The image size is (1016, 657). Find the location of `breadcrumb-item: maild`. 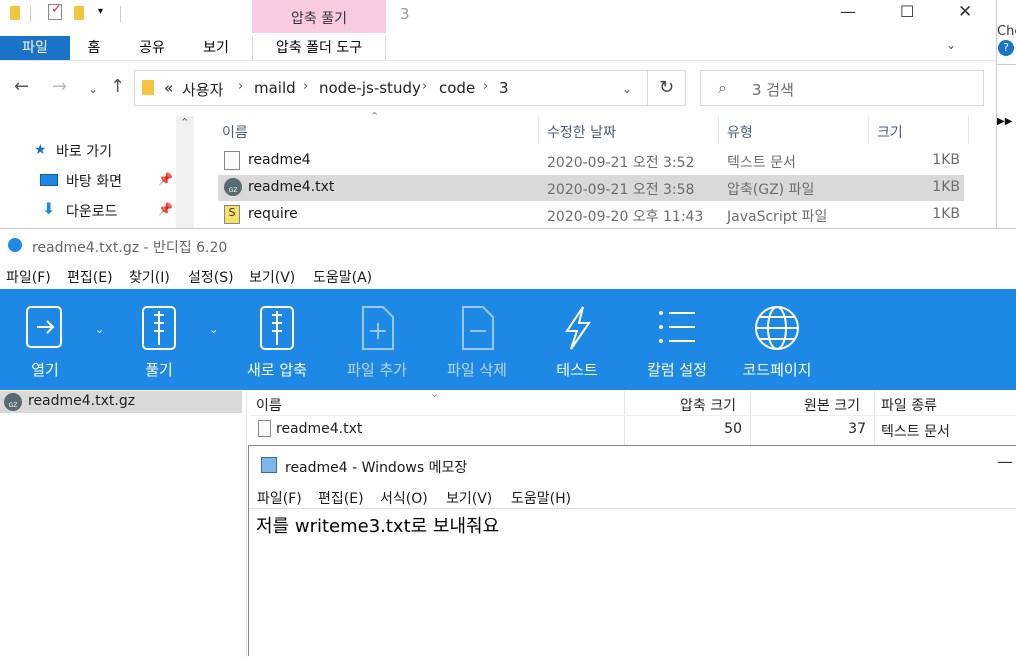

breadcrumb-item: maild is located at coordinates (275, 88).